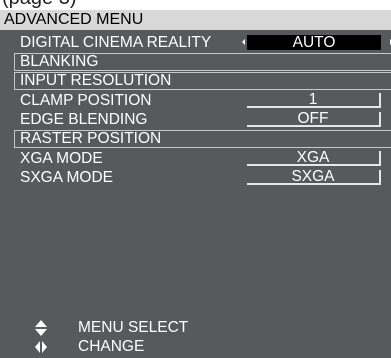 This screenshot has width=391, height=358. What do you see at coordinates (61, 158) in the screenshot?
I see `menu-item-label: XGA MODE` at bounding box center [61, 158].